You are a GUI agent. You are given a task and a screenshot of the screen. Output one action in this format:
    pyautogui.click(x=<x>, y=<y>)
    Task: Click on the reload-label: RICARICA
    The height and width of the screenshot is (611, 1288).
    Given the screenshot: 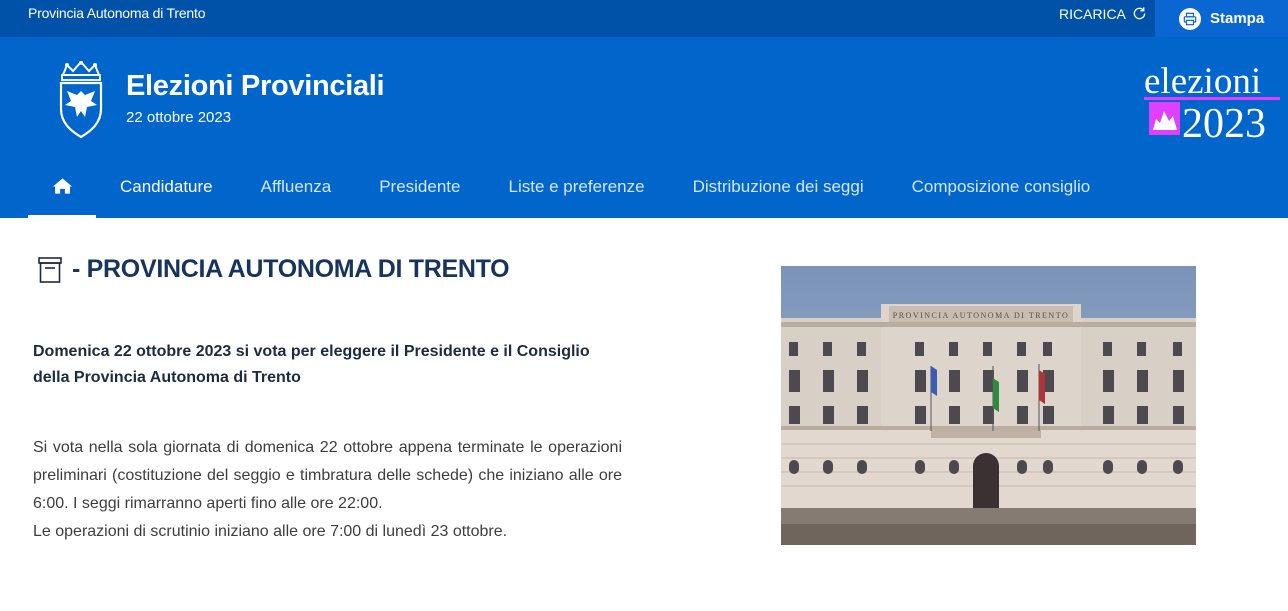 What is the action you would take?
    pyautogui.click(x=1092, y=13)
    